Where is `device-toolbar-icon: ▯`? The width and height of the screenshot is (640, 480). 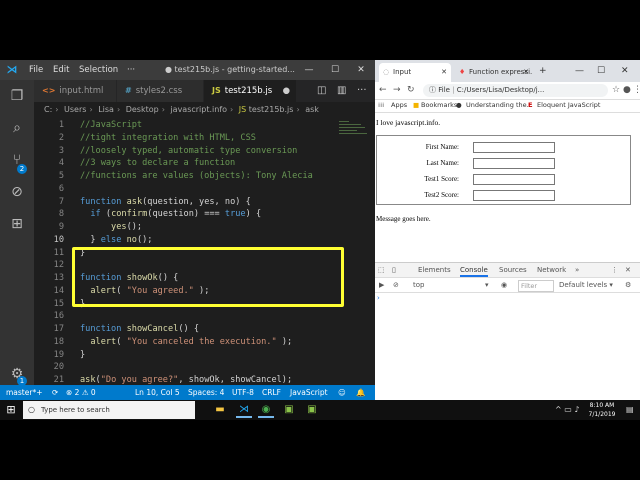 device-toolbar-icon: ▯ is located at coordinates (394, 270).